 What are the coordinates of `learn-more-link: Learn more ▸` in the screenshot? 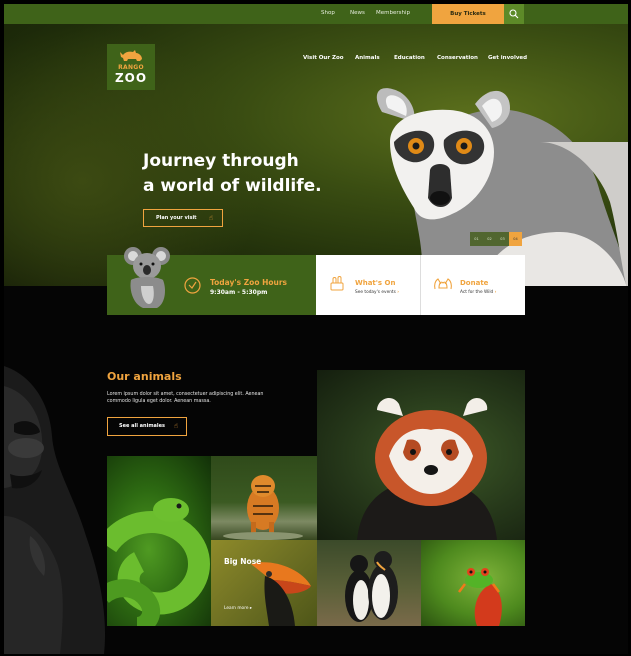 It's located at (238, 608).